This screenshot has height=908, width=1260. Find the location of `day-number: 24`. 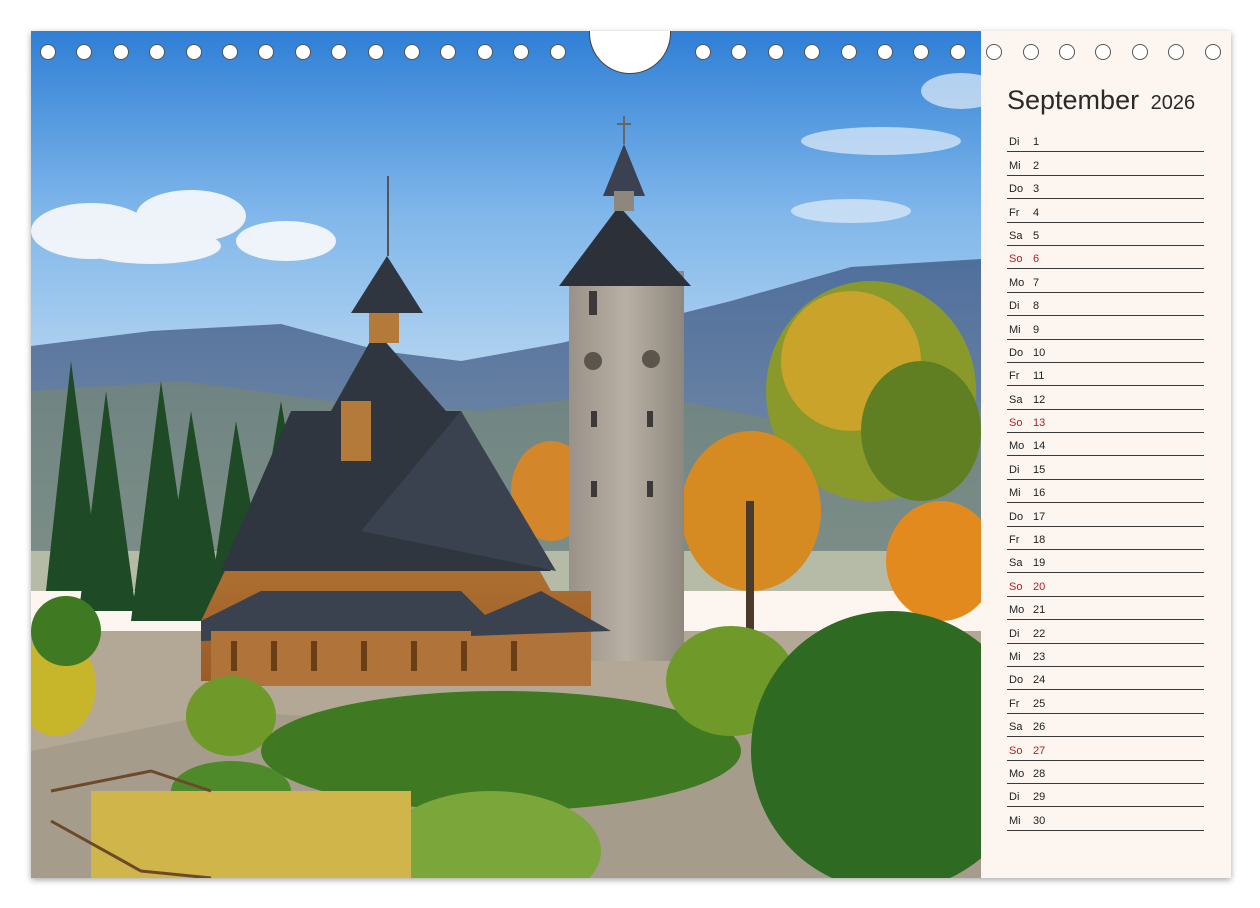

day-number: 24 is located at coordinates (1039, 680).